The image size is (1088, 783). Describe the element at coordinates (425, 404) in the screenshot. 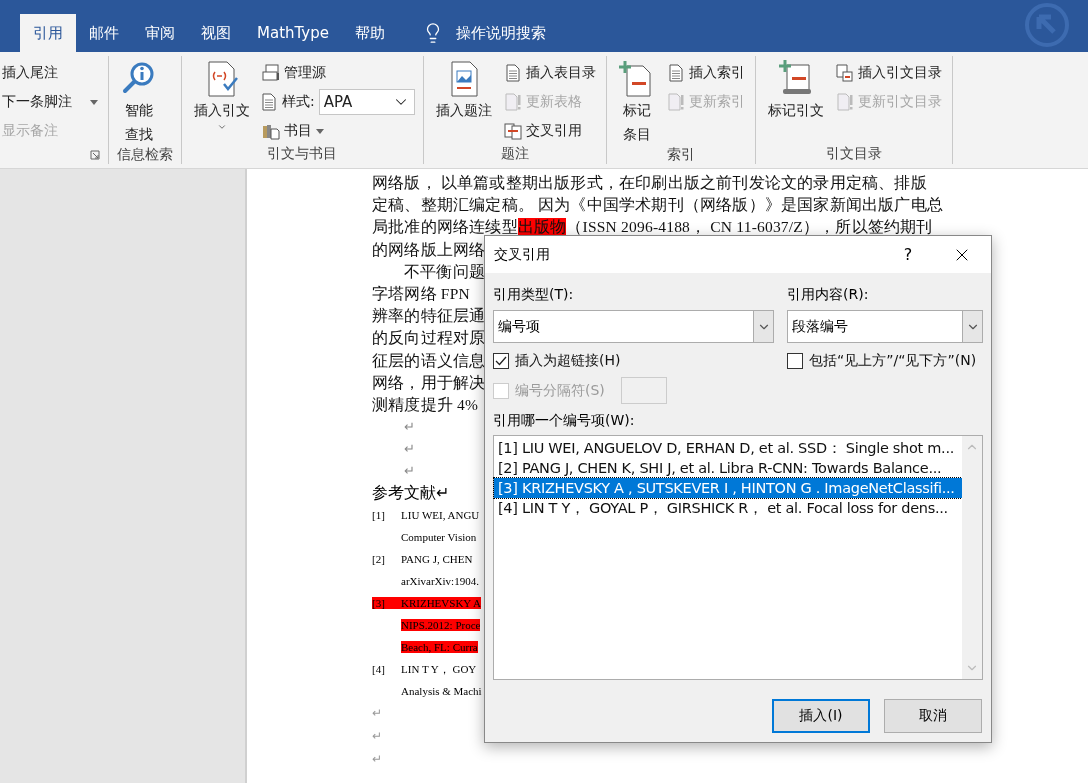

I see `document-line: 测精度提升 4%` at that location.